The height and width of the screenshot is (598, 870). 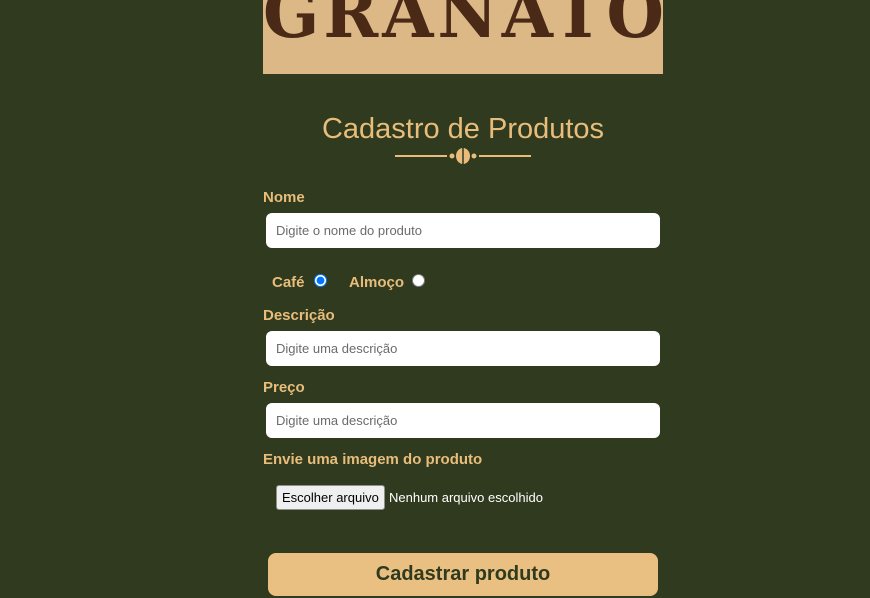 What do you see at coordinates (463, 348) in the screenshot?
I see `description-input` at bounding box center [463, 348].